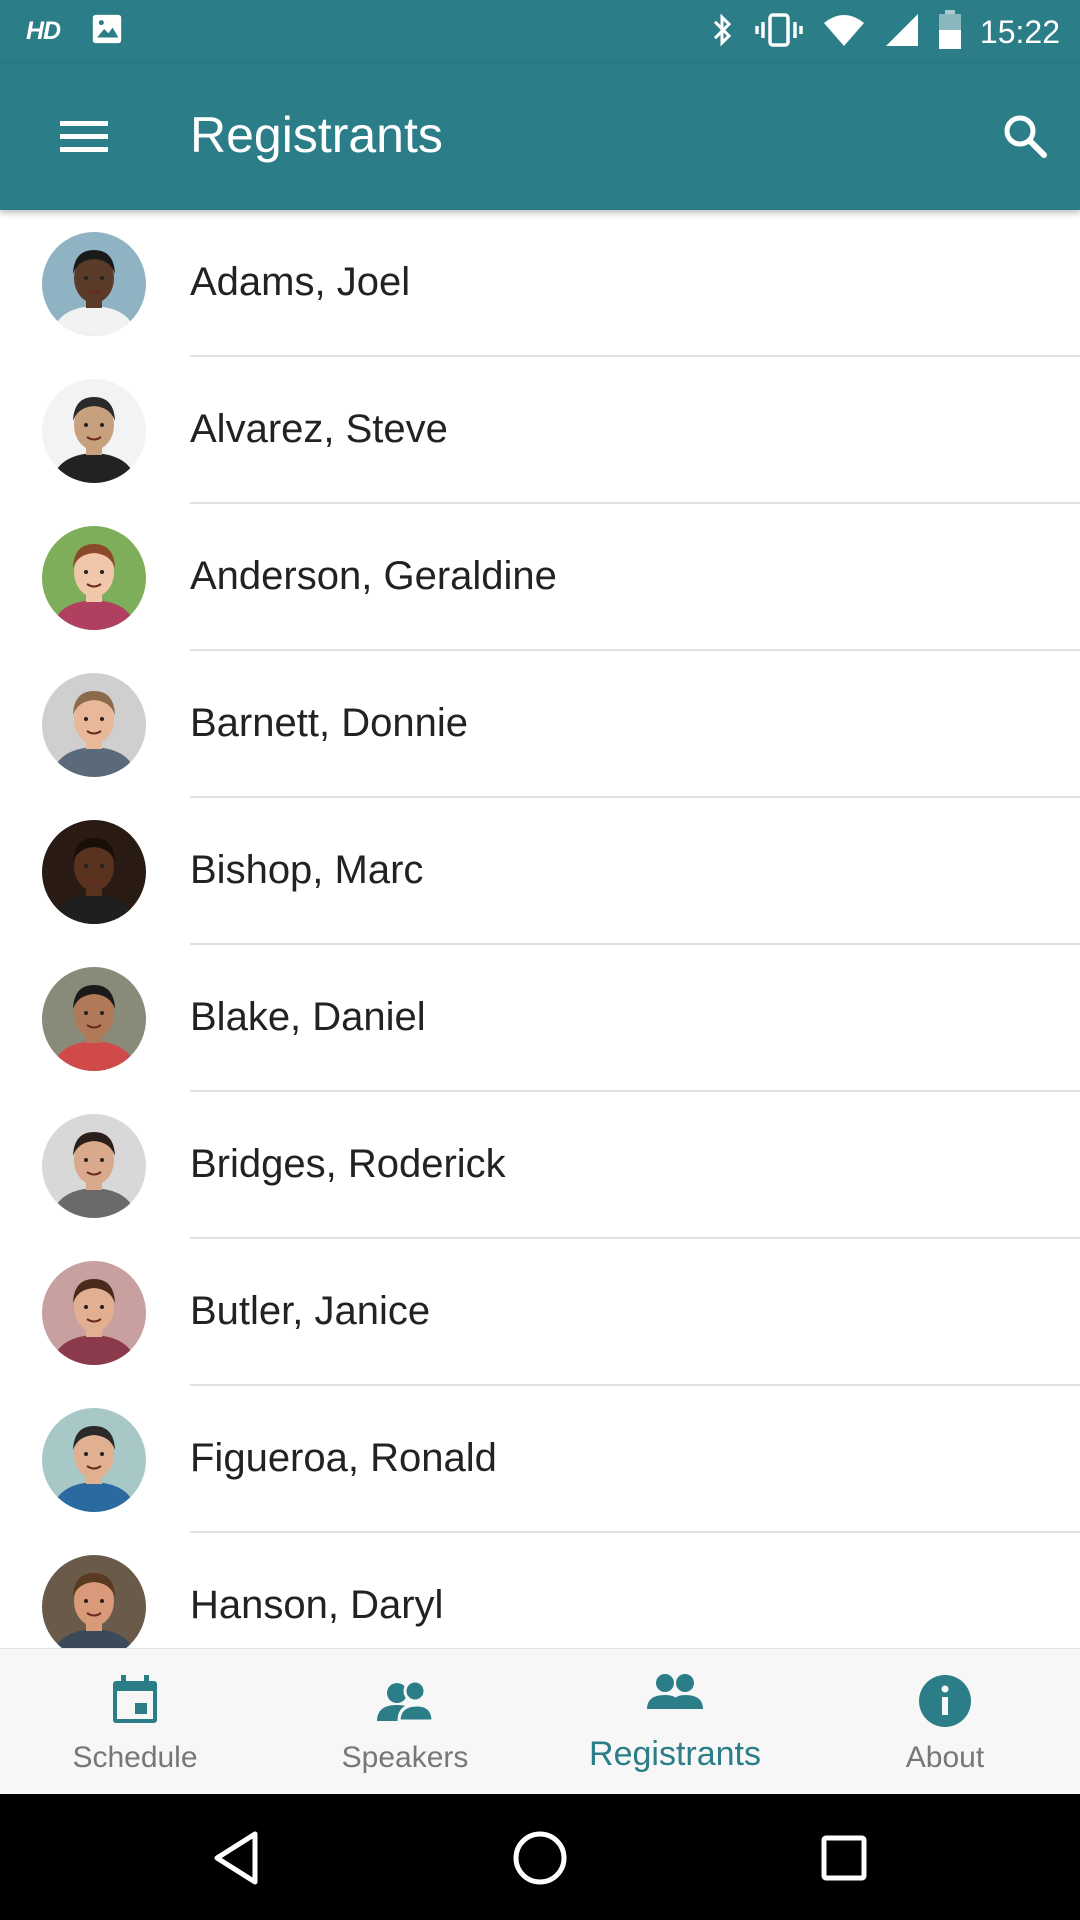 Image resolution: width=1080 pixels, height=1920 pixels. I want to click on registrant-name: Barnett, Donnie, so click(329, 723).